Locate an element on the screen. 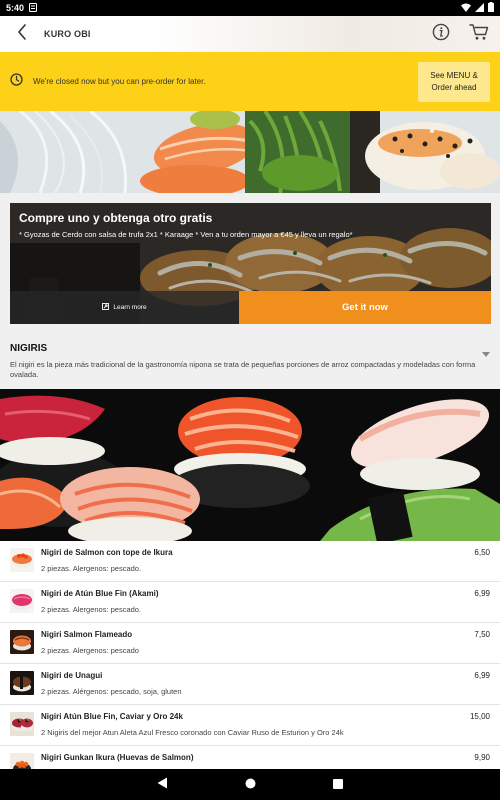  item-description: 2 piezas. Alergenos: pescado is located at coordinates (90, 650).